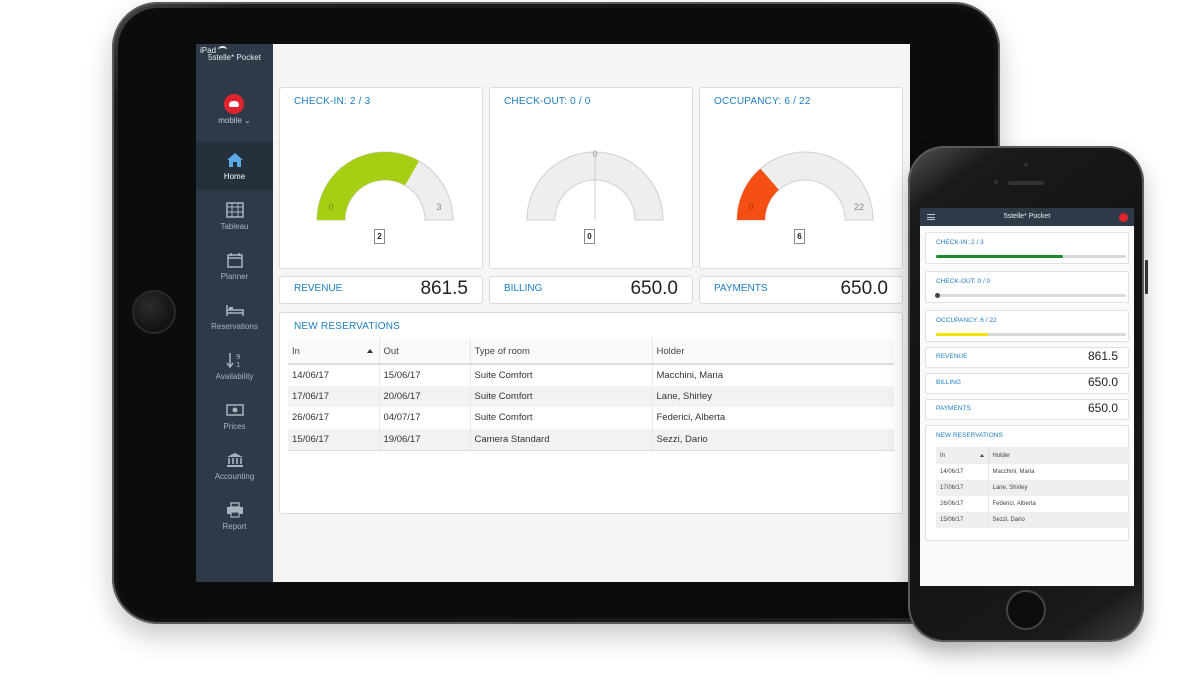 The width and height of the screenshot is (1200, 686). Describe the element at coordinates (1027, 287) in the screenshot. I see `phone-checkout-card: CHECK-OUT: 0 / 0` at that location.